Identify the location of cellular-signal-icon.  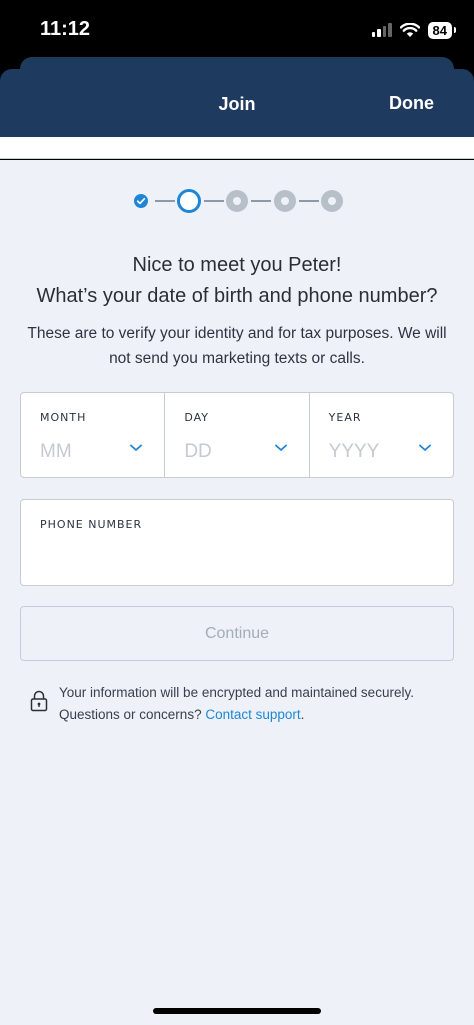
(381, 30).